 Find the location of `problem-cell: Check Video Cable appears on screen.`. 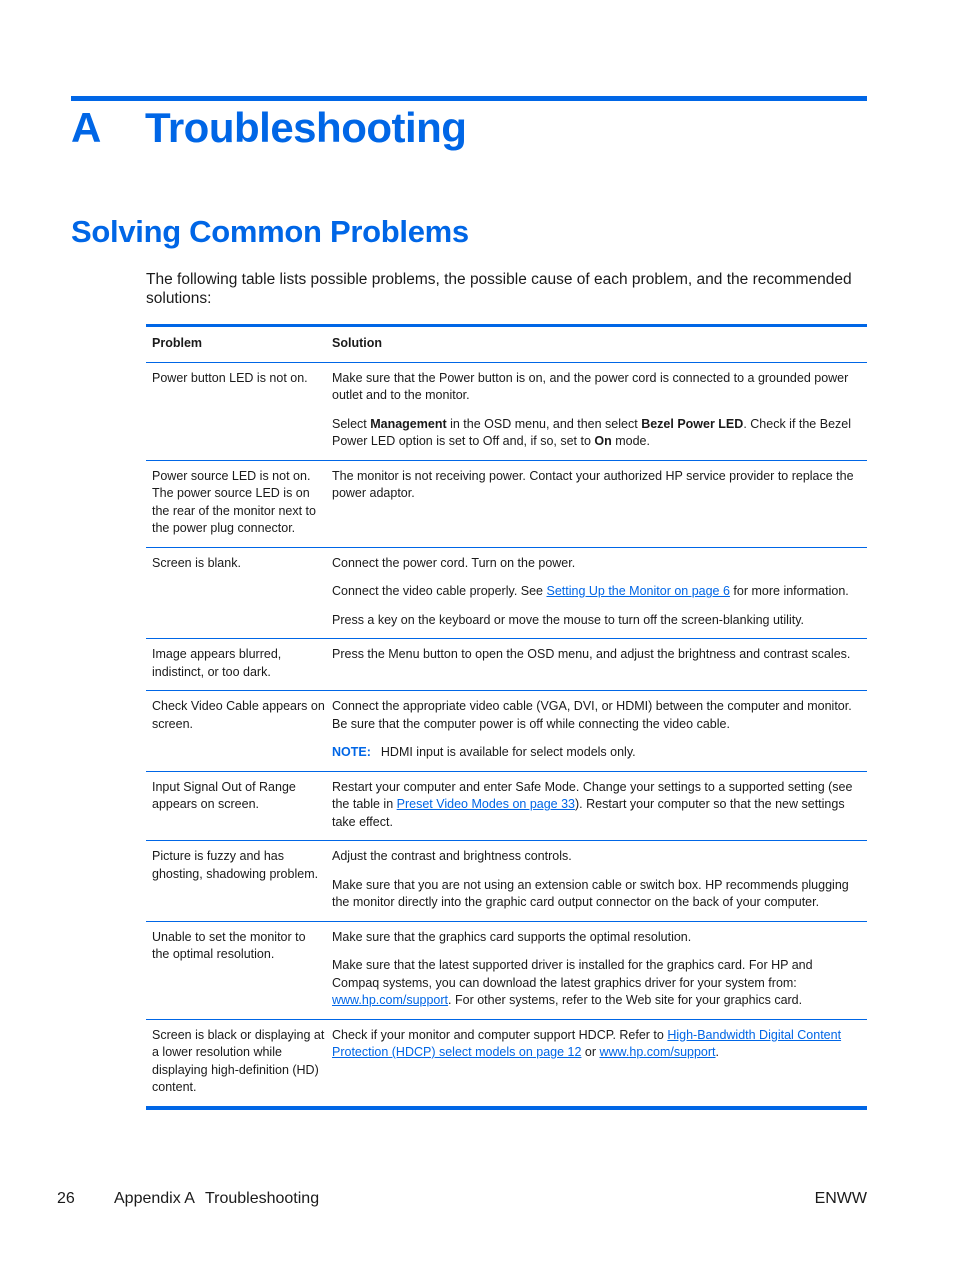

problem-cell: Check Video Cable appears on screen. is located at coordinates (238, 715).